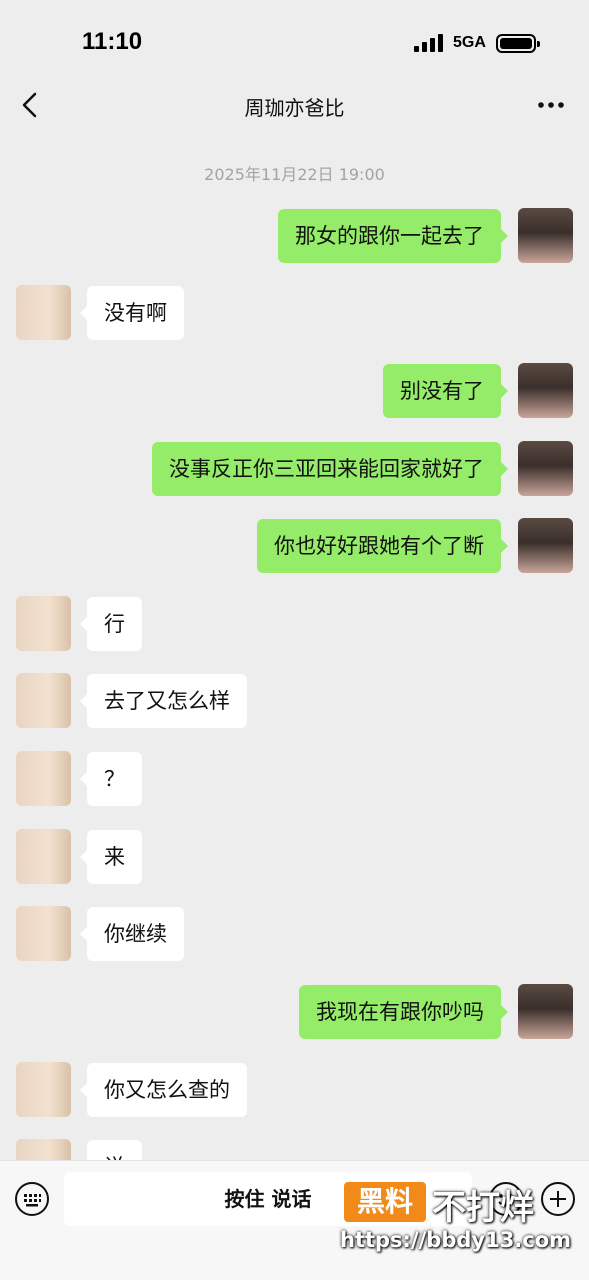 This screenshot has height=1280, width=589. I want to click on message-row: 行, so click(294, 624).